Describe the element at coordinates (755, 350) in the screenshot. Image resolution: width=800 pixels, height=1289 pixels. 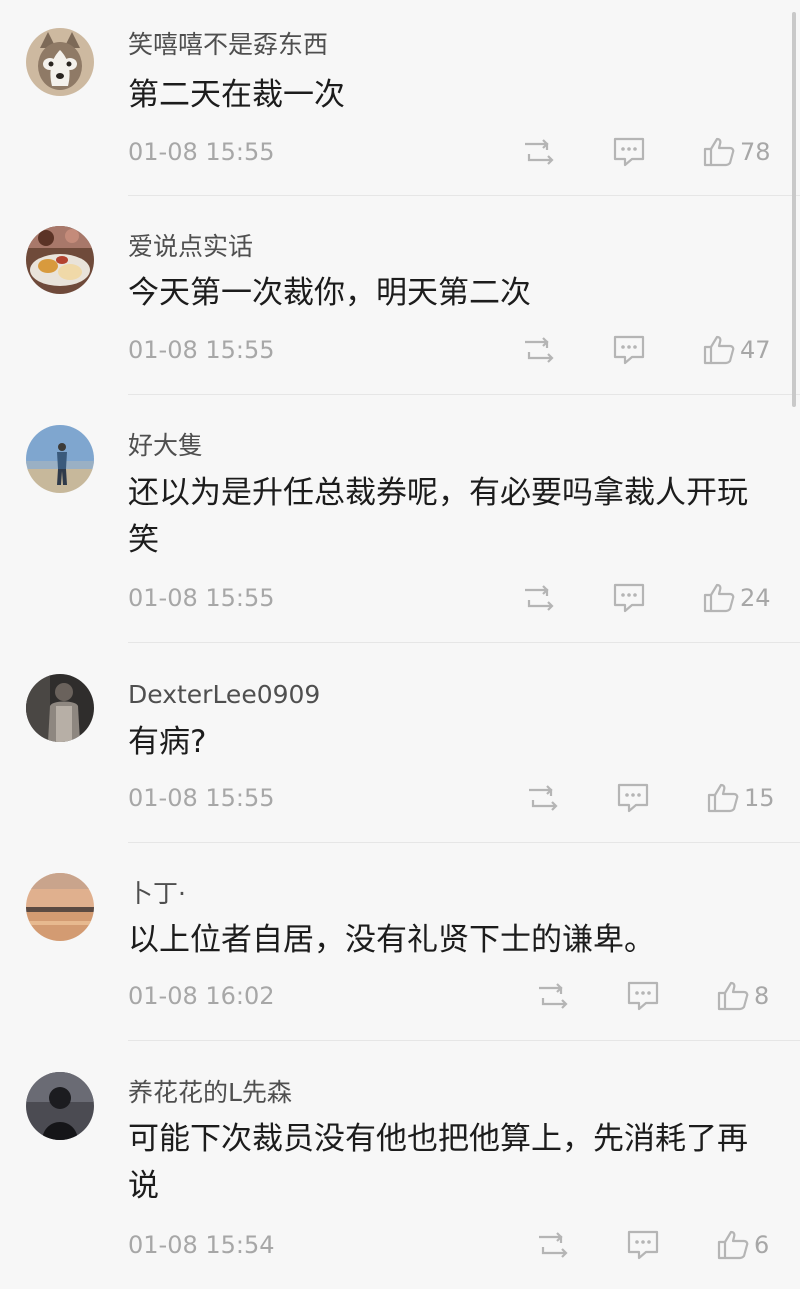
I see `like-count: 47` at that location.